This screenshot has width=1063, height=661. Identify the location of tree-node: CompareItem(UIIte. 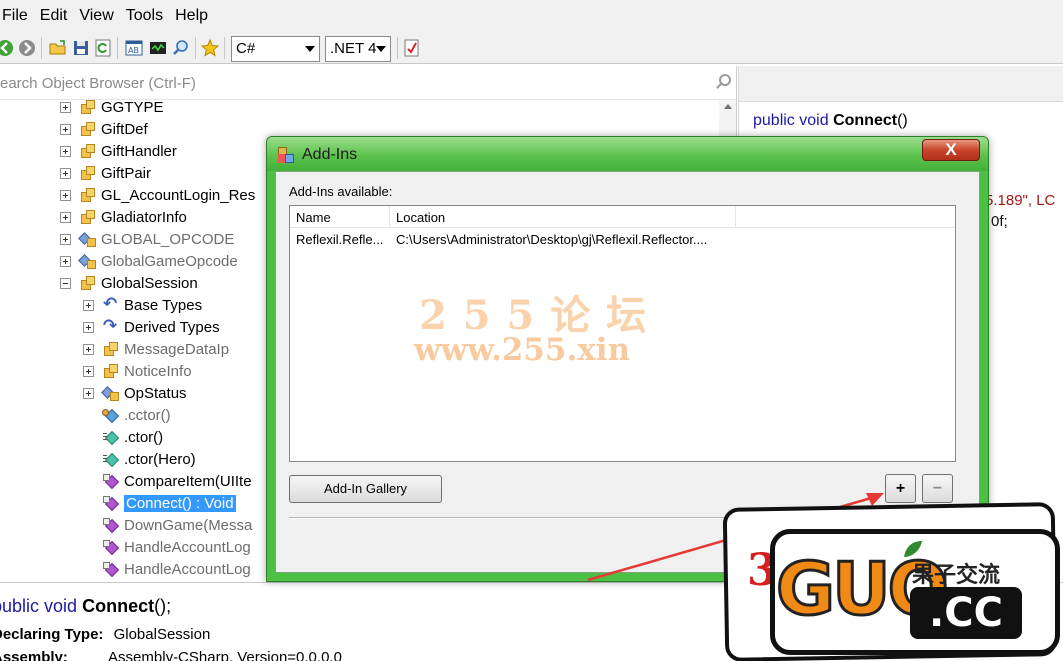
(167, 481).